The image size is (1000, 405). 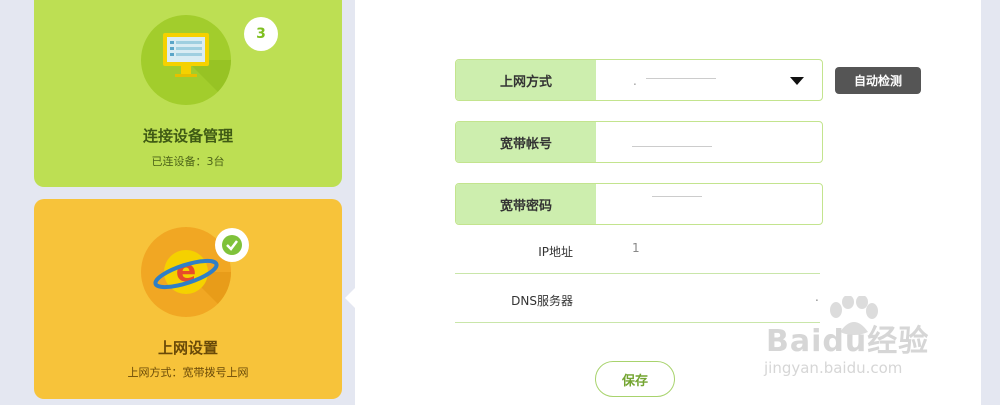 I want to click on account-field: 宽带帐号, so click(x=639, y=142).